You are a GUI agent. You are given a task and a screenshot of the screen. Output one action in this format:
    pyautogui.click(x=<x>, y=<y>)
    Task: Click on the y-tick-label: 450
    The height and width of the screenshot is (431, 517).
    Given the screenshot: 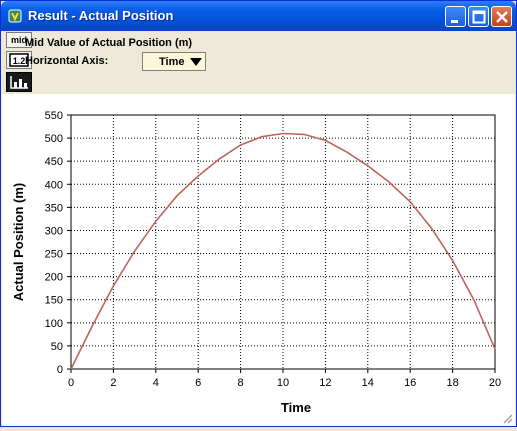 What is the action you would take?
    pyautogui.click(x=54, y=162)
    